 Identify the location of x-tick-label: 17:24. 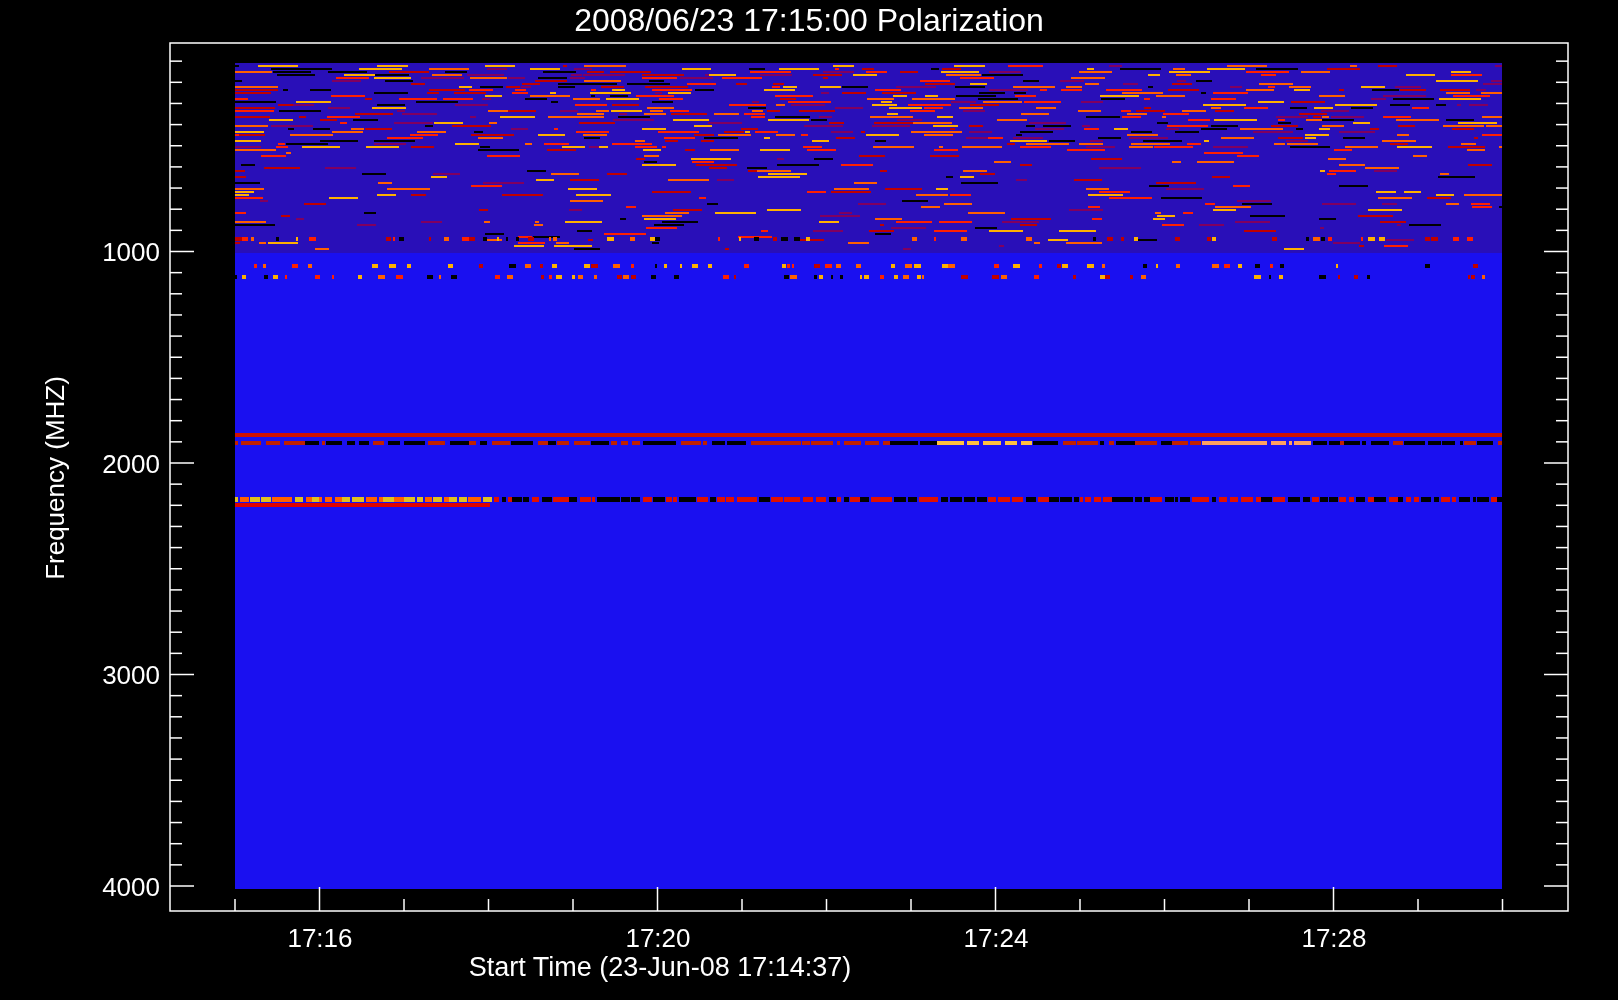
(996, 938).